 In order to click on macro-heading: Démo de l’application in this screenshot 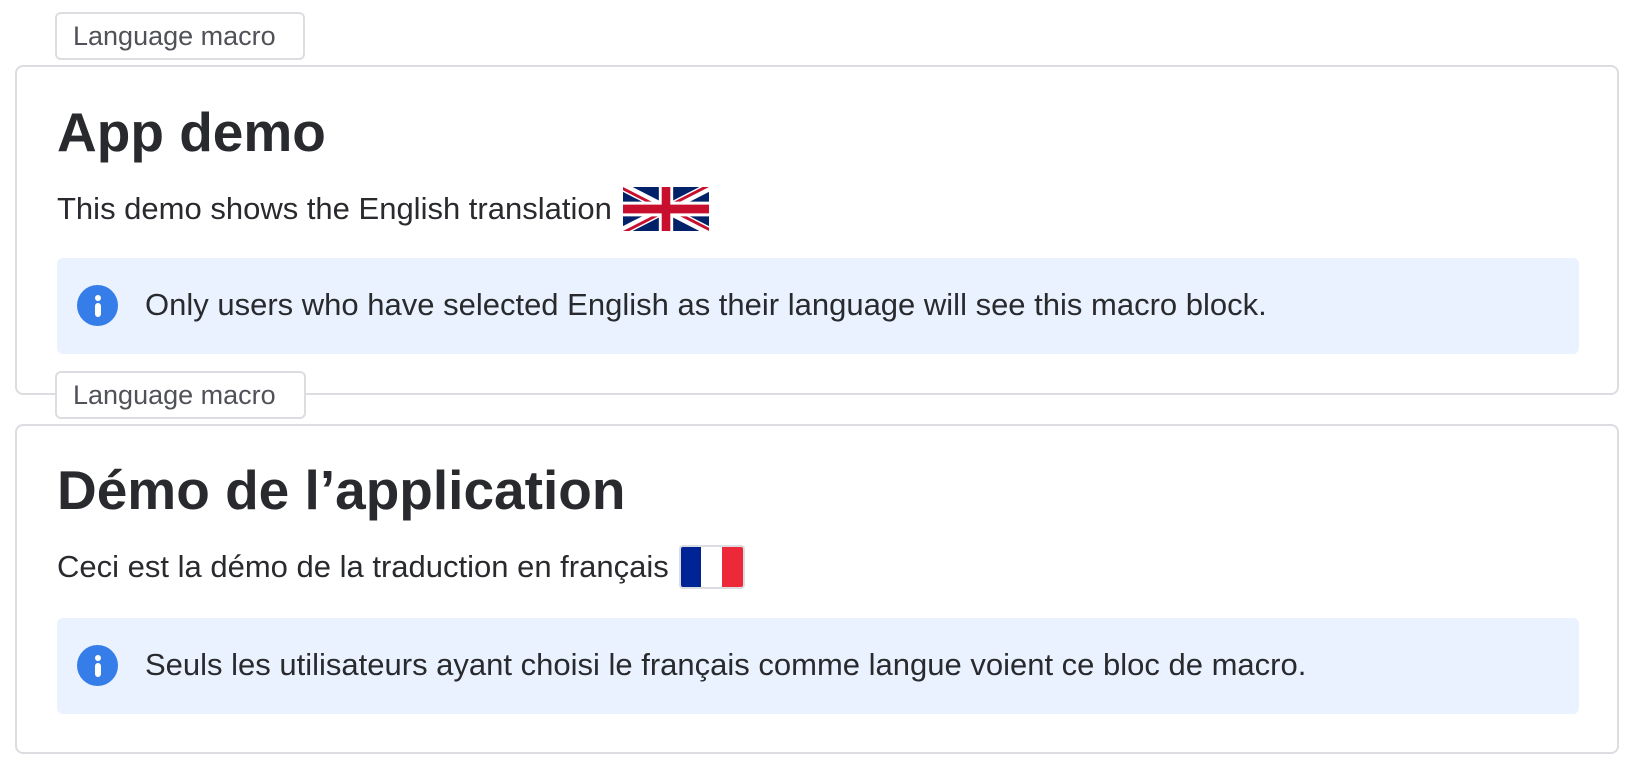, I will do `click(341, 490)`.